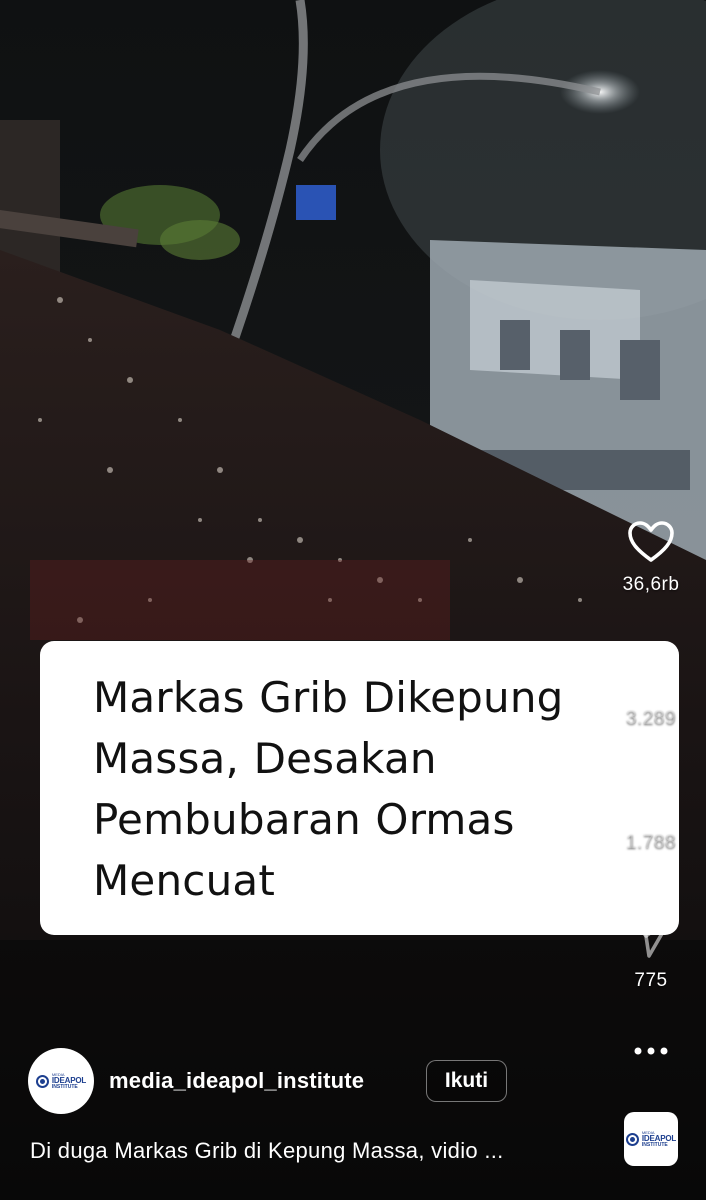 The height and width of the screenshot is (1200, 706). I want to click on repost-icon, so click(651, 797).